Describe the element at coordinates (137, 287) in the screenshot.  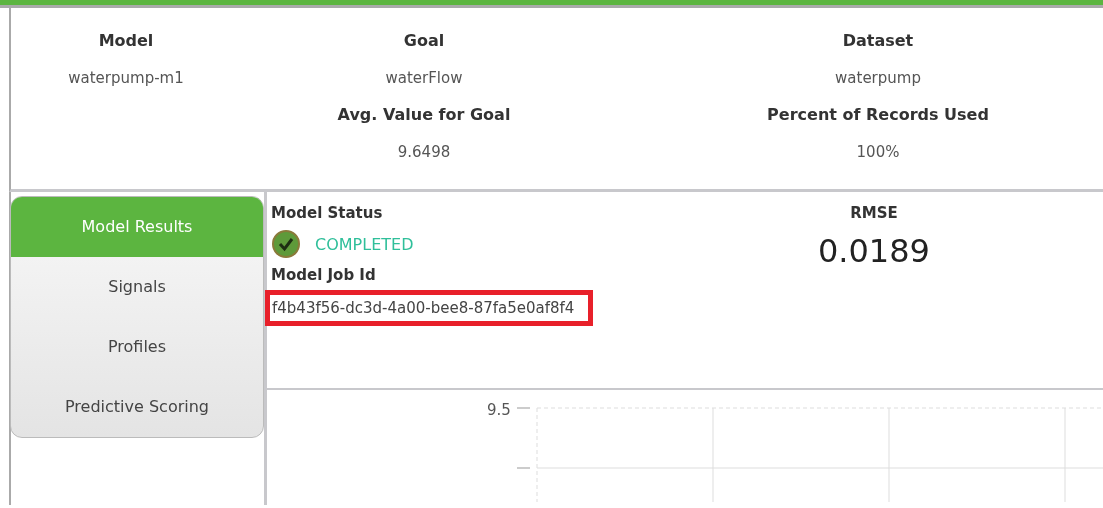
I see `nav-tab: Signals` at that location.